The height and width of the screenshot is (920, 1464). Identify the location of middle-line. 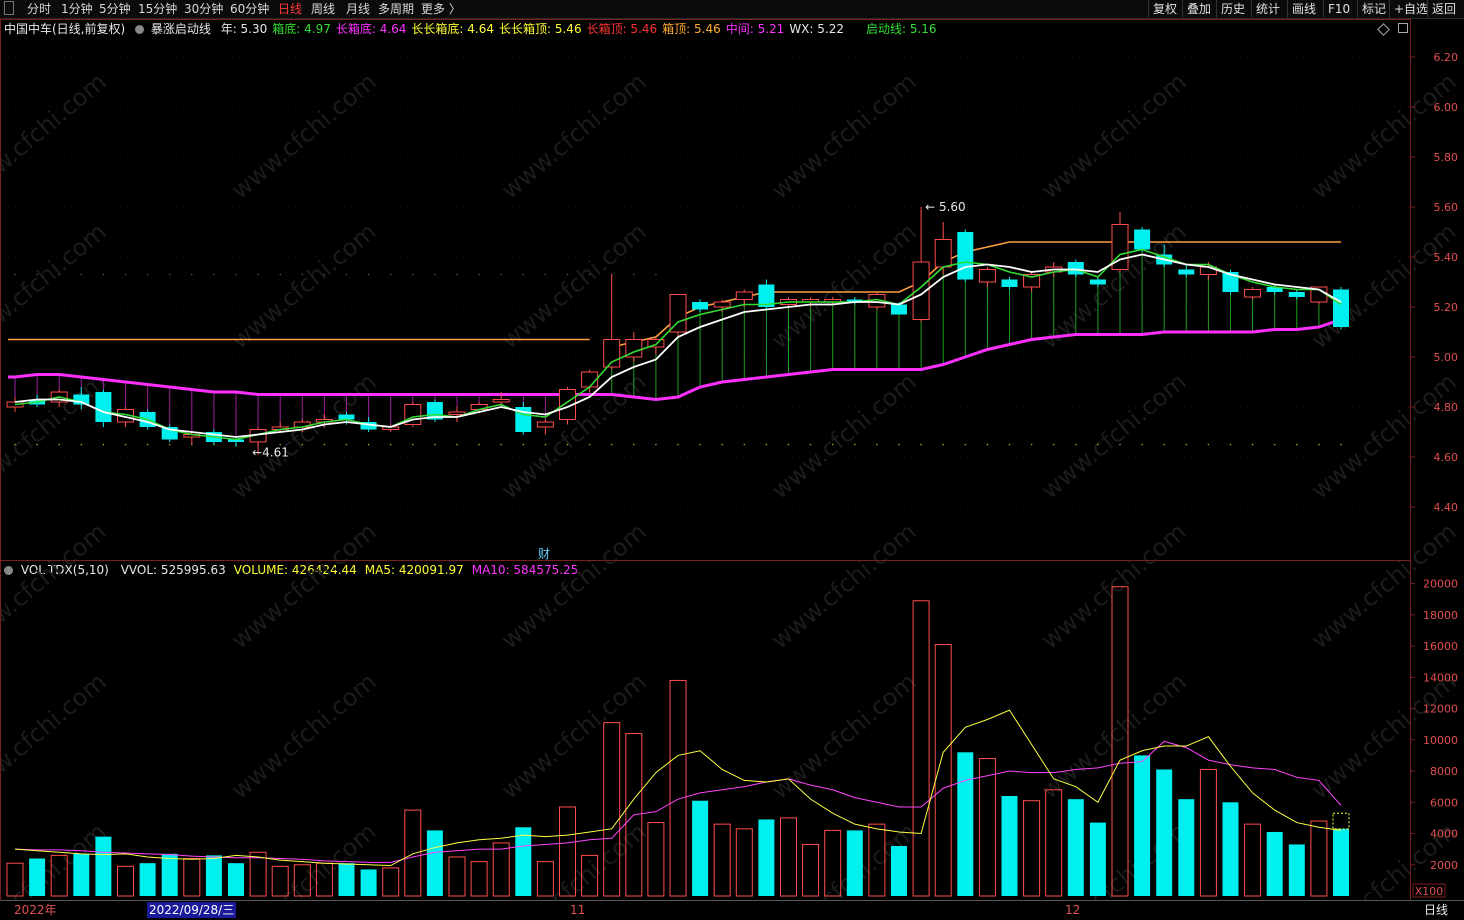
(675, 354).